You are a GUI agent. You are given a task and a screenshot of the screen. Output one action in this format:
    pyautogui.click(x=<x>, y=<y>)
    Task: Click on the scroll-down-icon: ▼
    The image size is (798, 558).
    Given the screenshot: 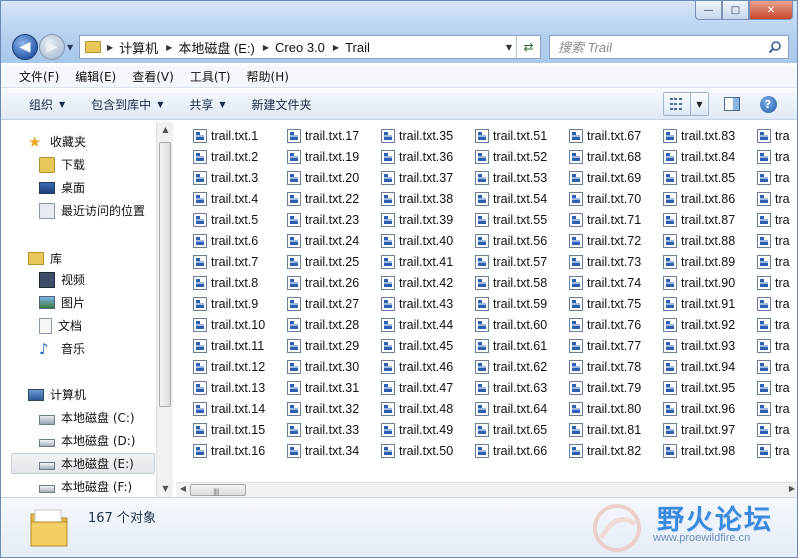 What is the action you would take?
    pyautogui.click(x=165, y=488)
    